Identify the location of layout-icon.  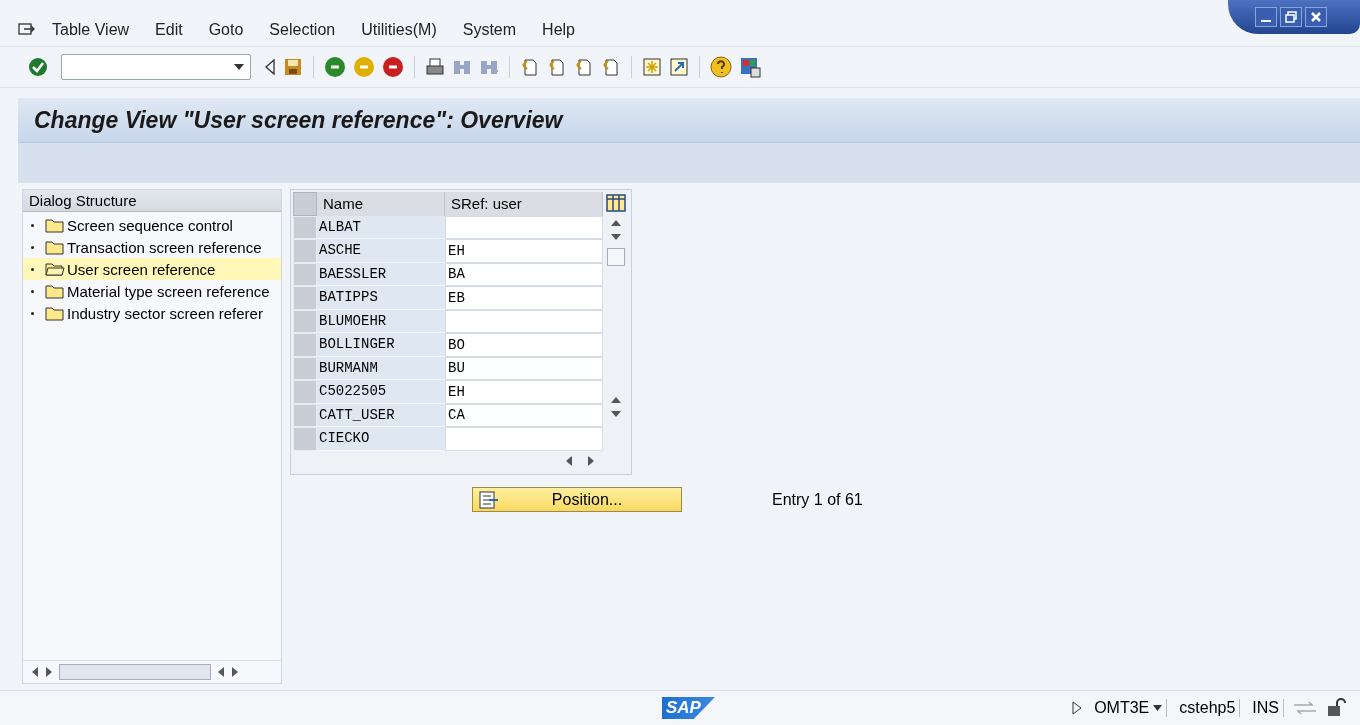
(750, 67).